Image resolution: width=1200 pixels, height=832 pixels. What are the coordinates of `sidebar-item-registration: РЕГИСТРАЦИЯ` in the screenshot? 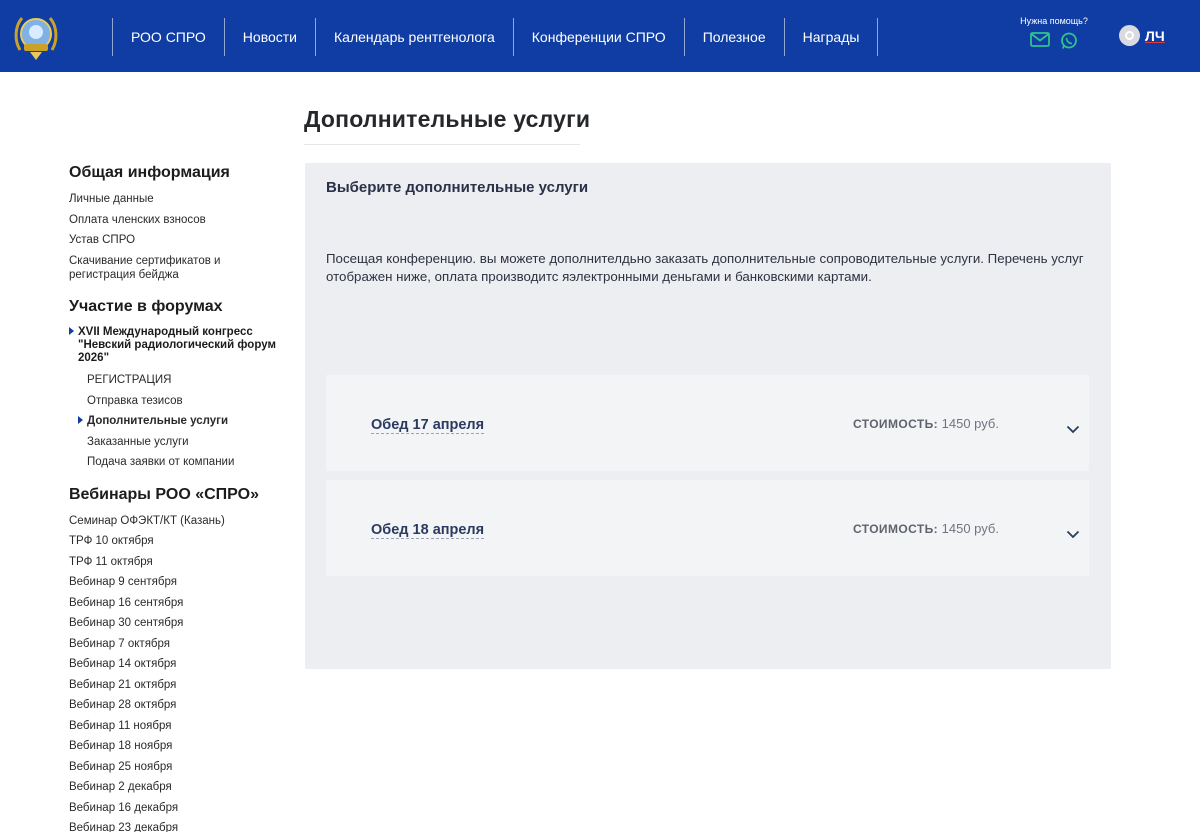 It's located at (179, 380).